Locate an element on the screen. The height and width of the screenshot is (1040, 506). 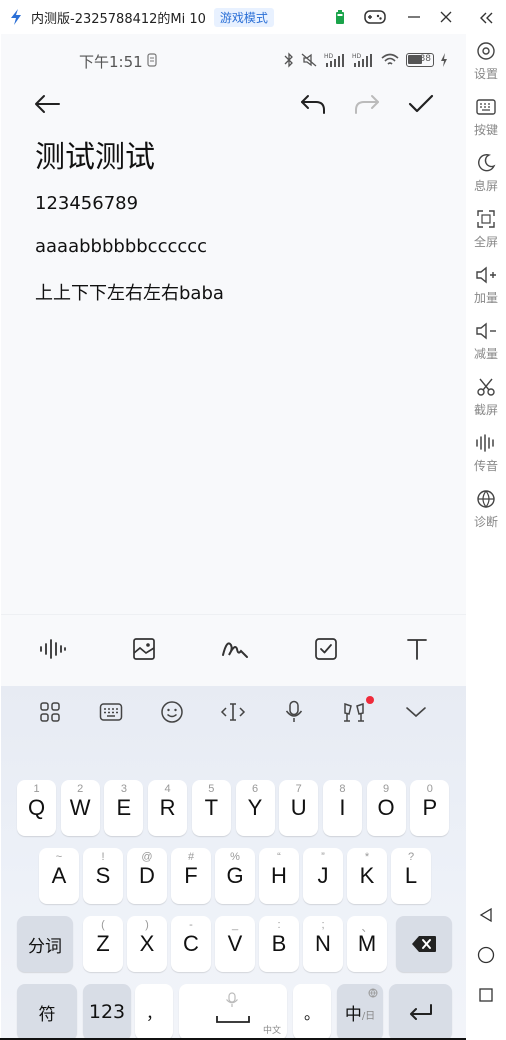
key-label: B is located at coordinates (279, 943).